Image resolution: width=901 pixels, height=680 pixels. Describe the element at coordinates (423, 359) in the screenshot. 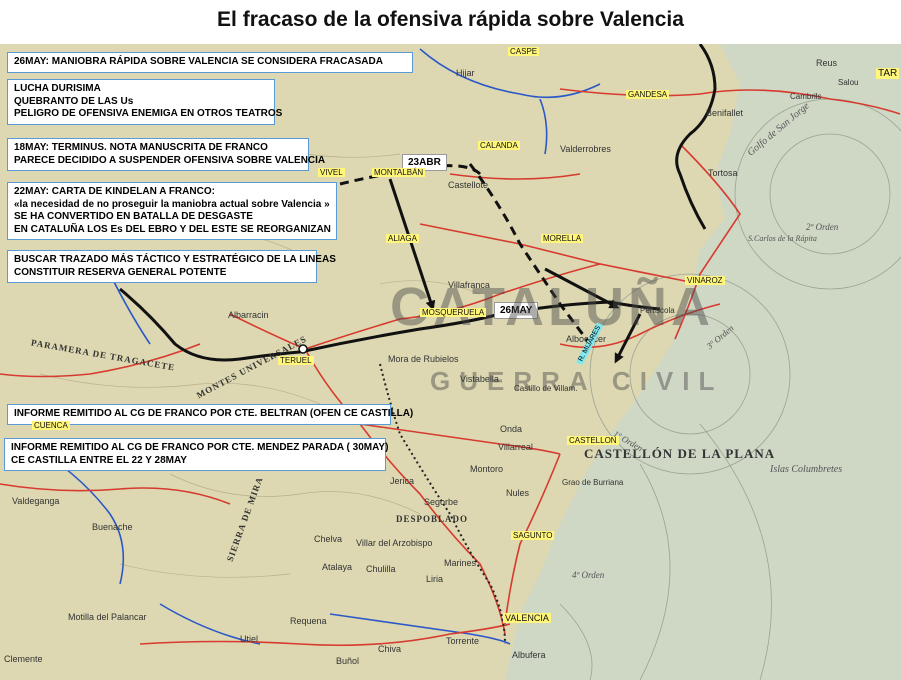

I see `place-mora: Mora de Rubielos` at that location.